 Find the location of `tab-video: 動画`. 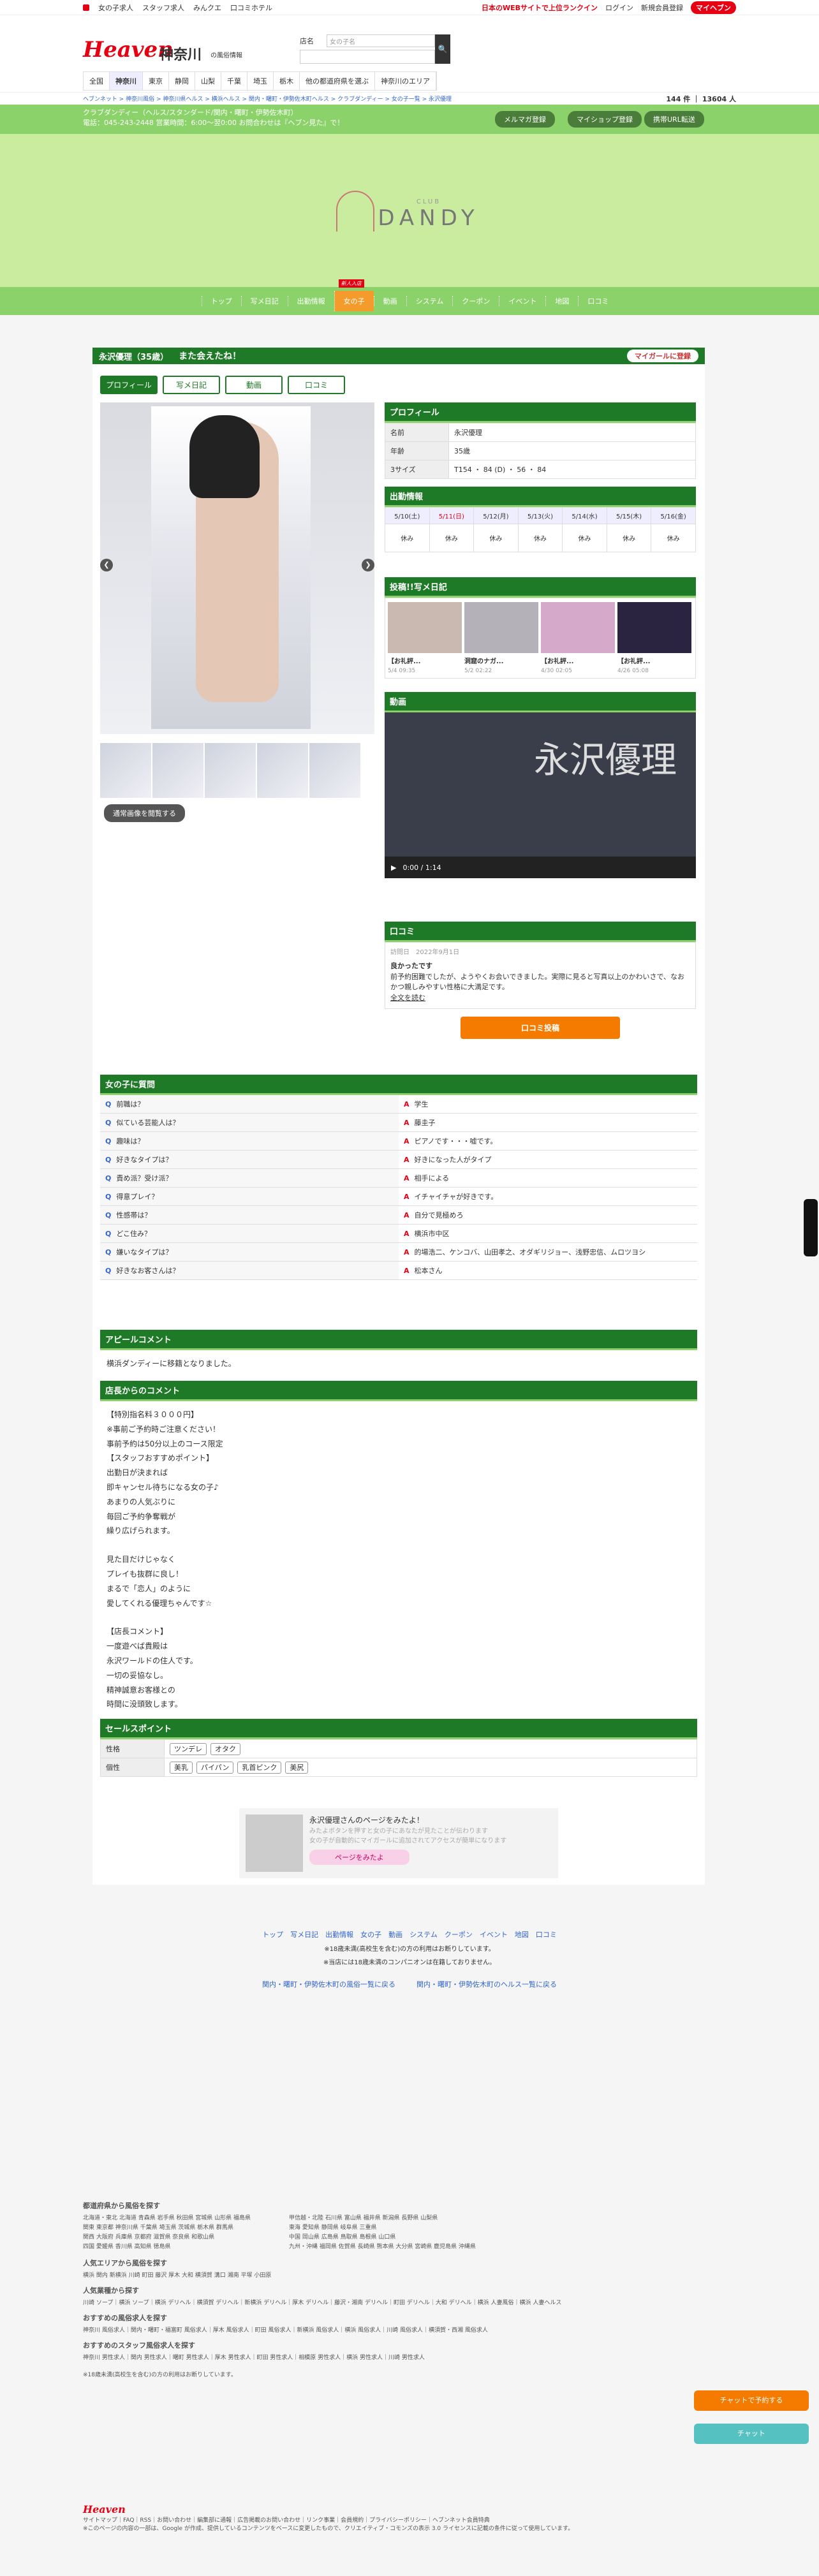

tab-video: 動画 is located at coordinates (254, 385).